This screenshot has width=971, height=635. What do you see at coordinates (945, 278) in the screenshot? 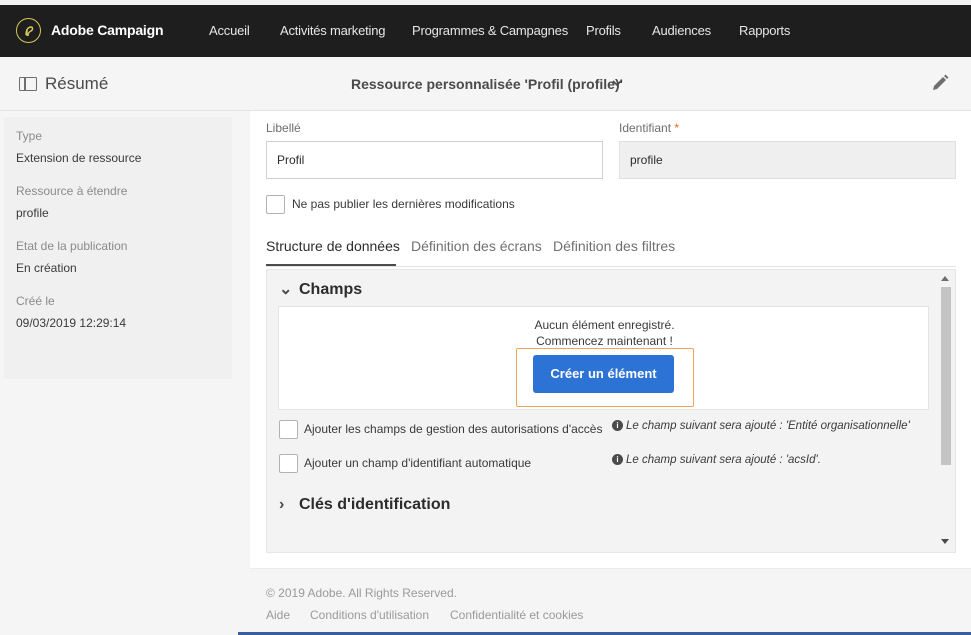
I see `scroll-up-arrow-icon` at bounding box center [945, 278].